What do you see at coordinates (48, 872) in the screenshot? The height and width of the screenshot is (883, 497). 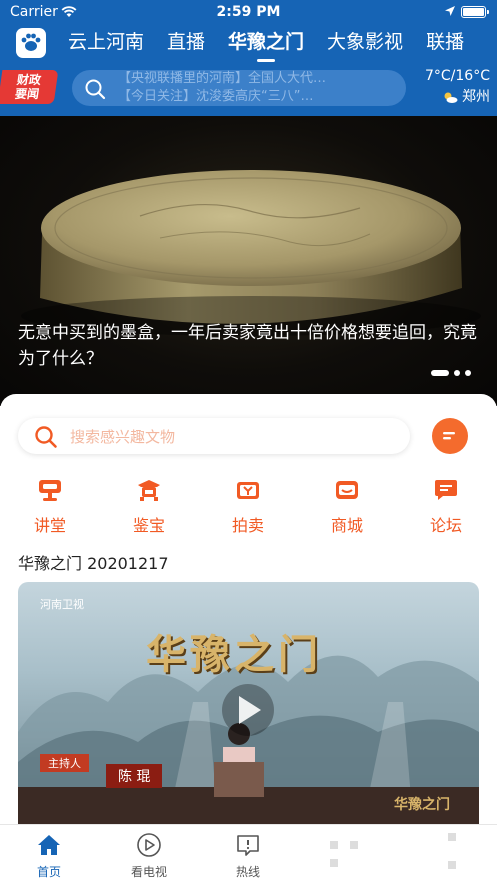 I see `tab-label: 首页` at bounding box center [48, 872].